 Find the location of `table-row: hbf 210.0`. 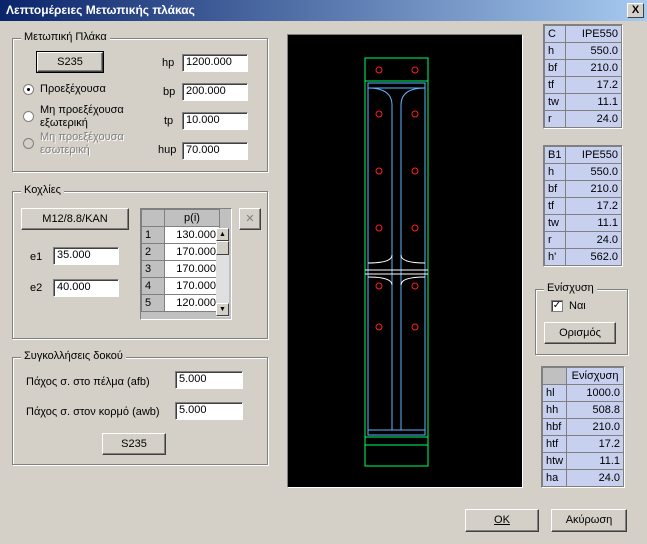

table-row: hbf 210.0 is located at coordinates (582, 427).